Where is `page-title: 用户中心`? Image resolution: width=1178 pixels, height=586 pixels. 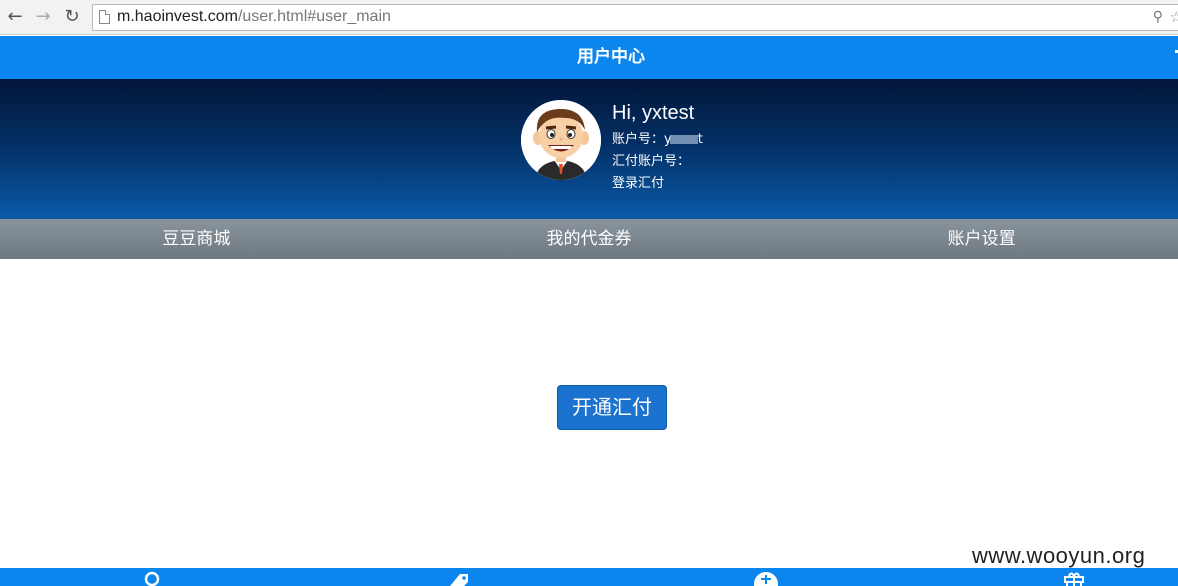
page-title: 用户中心 is located at coordinates (611, 57).